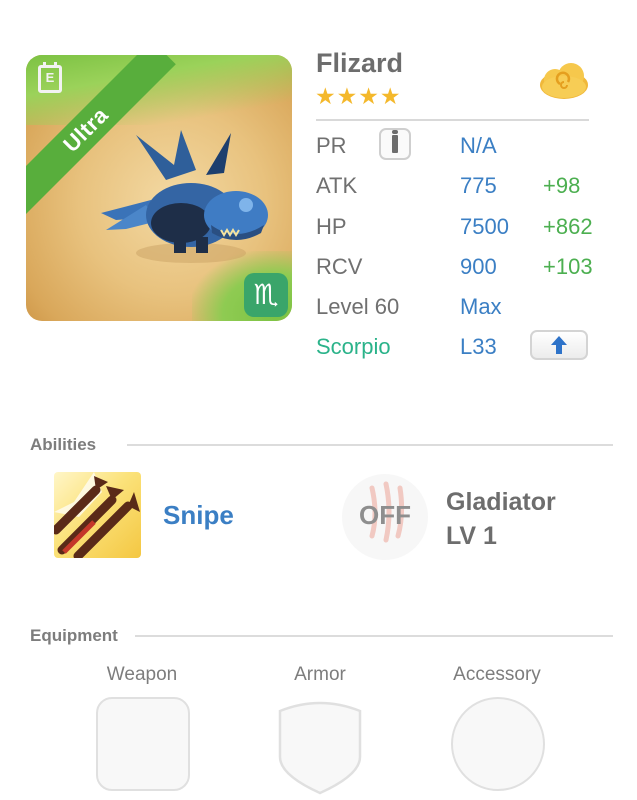 The height and width of the screenshot is (800, 637). What do you see at coordinates (320, 746) in the screenshot?
I see `armor-slot` at bounding box center [320, 746].